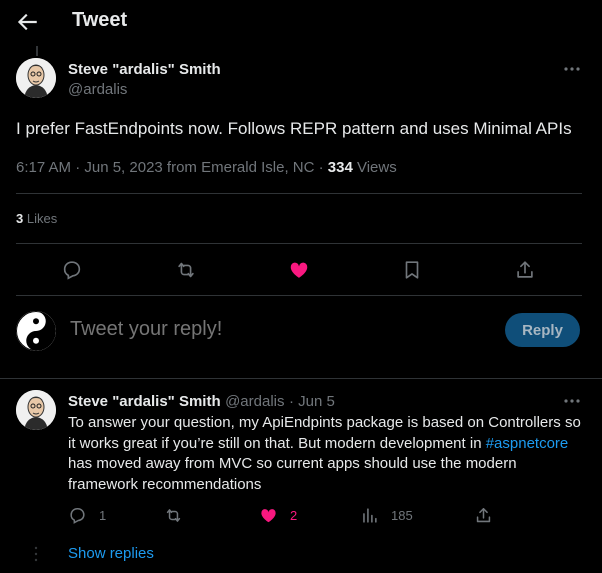 This screenshot has width=602, height=573. Describe the element at coordinates (40, 218) in the screenshot. I see `likes-label: Likes` at that location.